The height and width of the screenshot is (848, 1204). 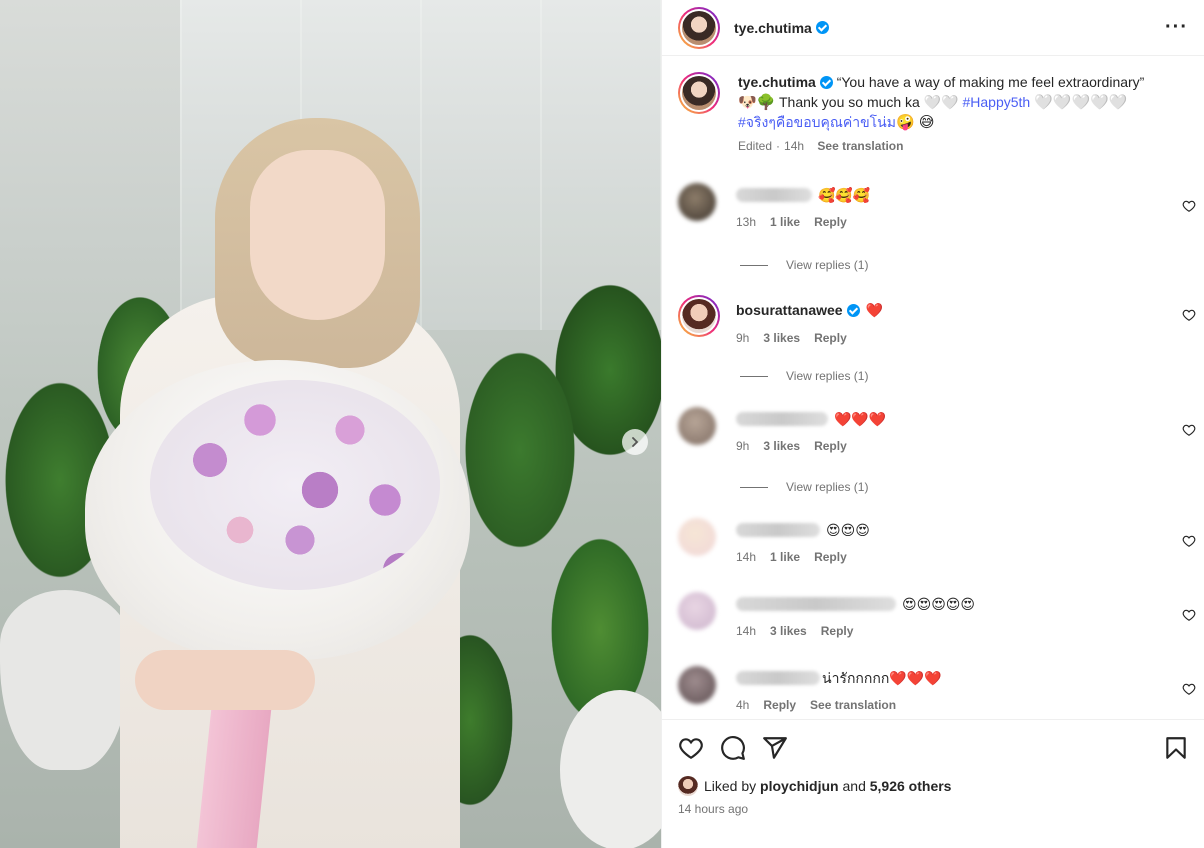 What do you see at coordinates (933, 809) in the screenshot?
I see `post-timestamp: 14 hours ago` at bounding box center [933, 809].